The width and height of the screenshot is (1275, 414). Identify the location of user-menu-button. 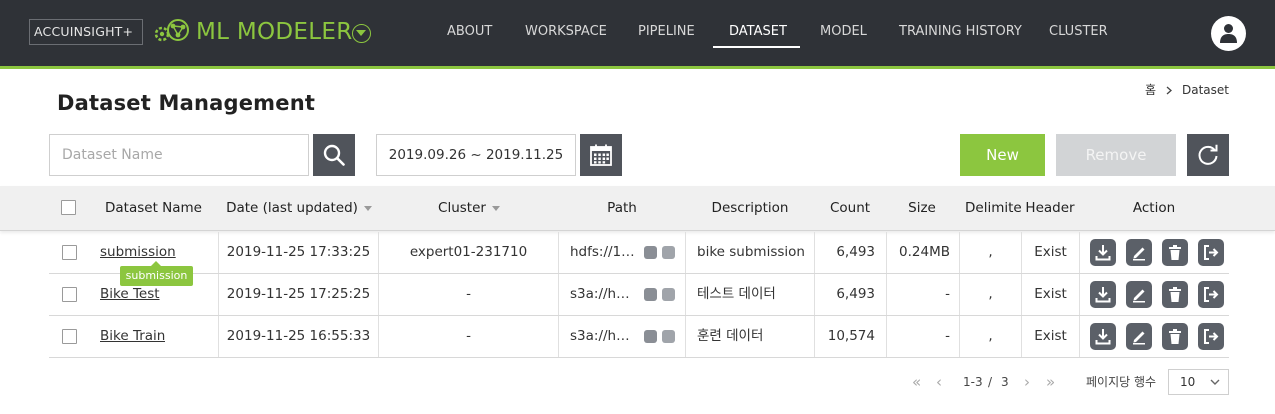
(1228, 33).